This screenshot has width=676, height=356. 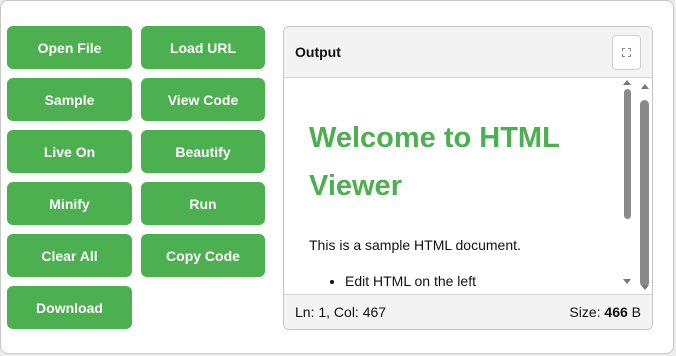 I want to click on clear-all-button: Clear All, so click(x=69, y=255).